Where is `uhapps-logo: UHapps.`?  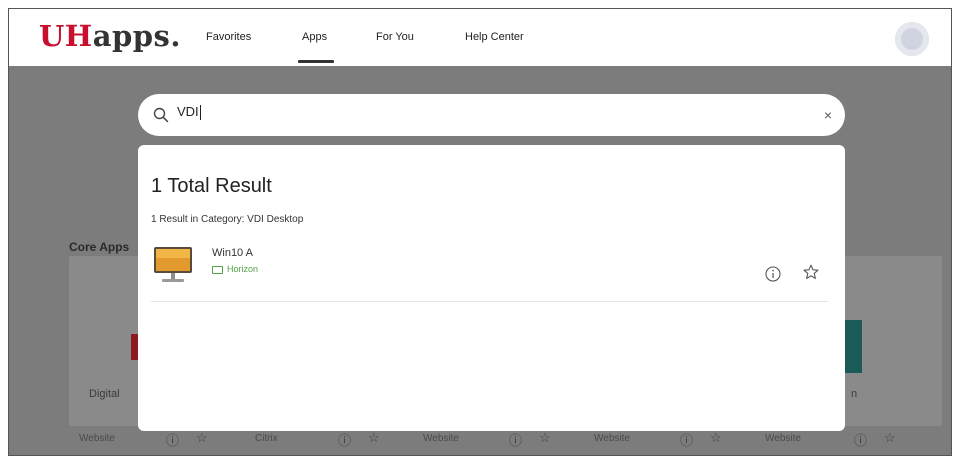 uhapps-logo: UHapps. is located at coordinates (110, 36).